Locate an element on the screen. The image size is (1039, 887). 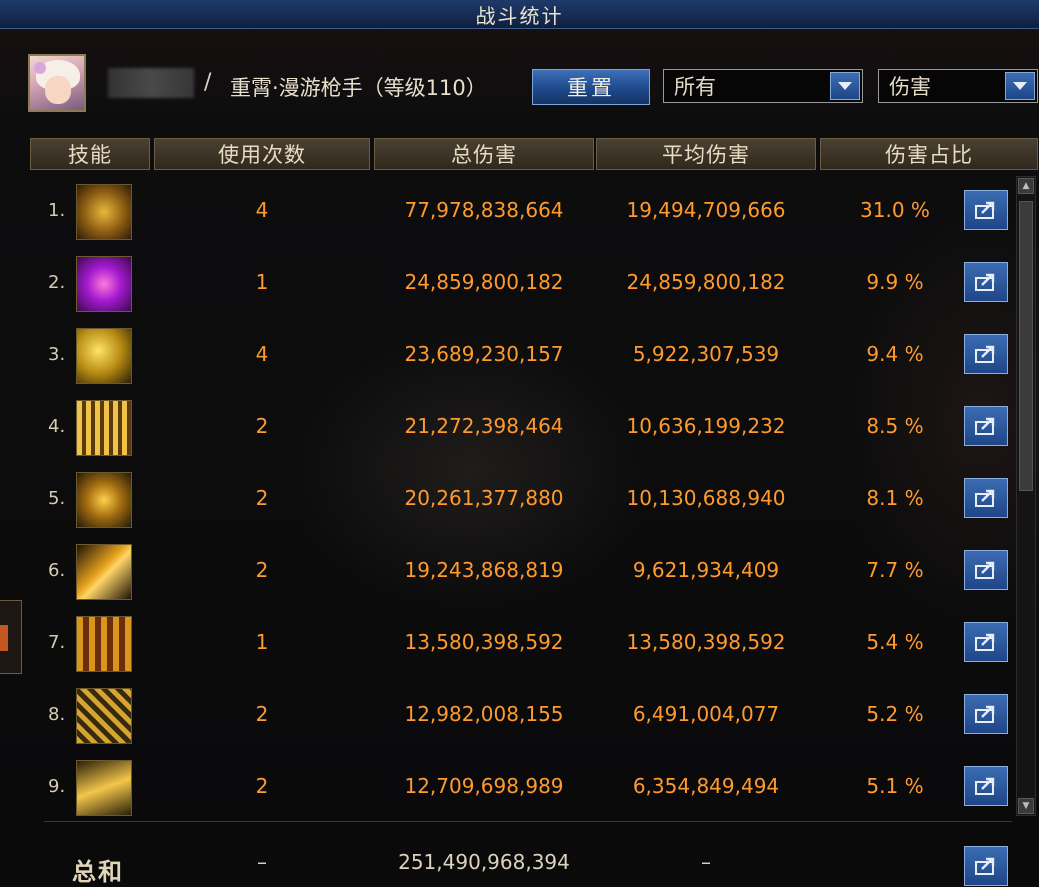
average-damage: 24,859,800,182 is located at coordinates (706, 282).